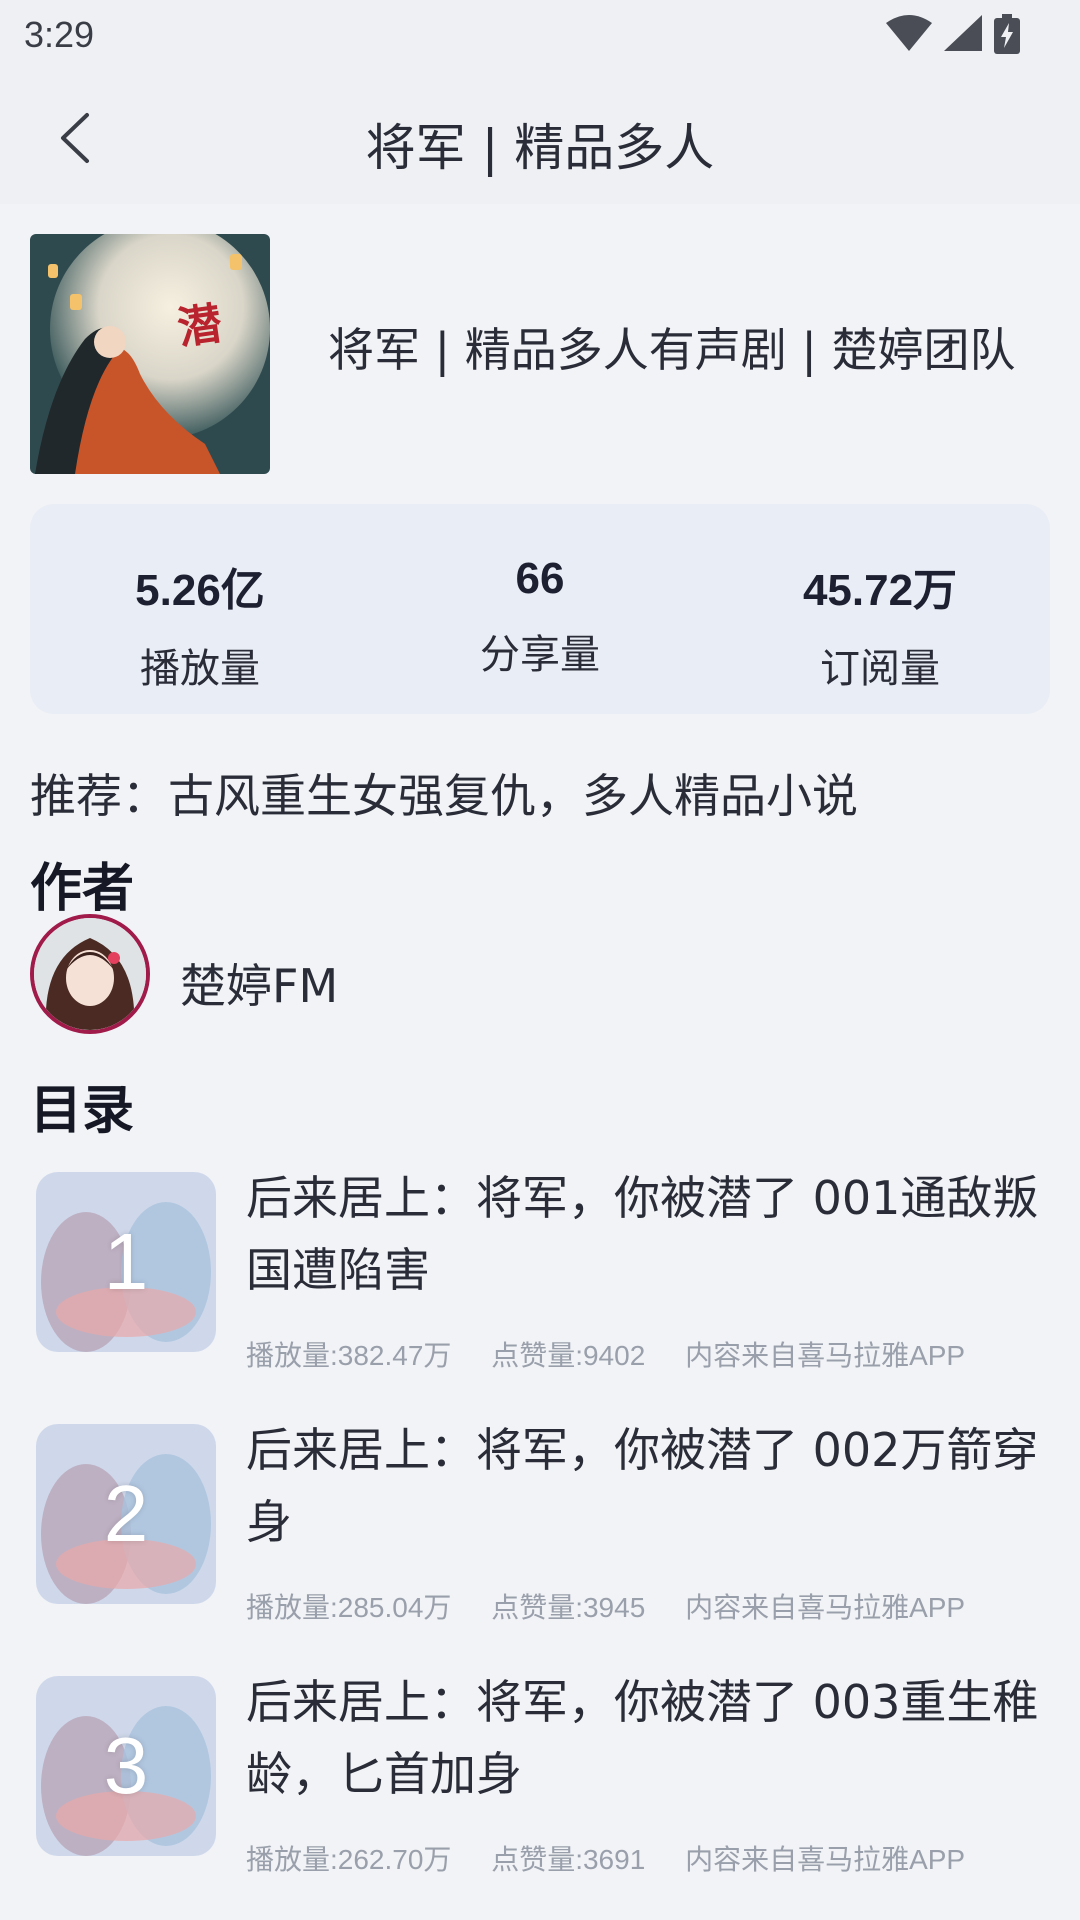 The width and height of the screenshot is (1080, 1920). What do you see at coordinates (880, 590) in the screenshot?
I see `stat-value: 45.72万` at bounding box center [880, 590].